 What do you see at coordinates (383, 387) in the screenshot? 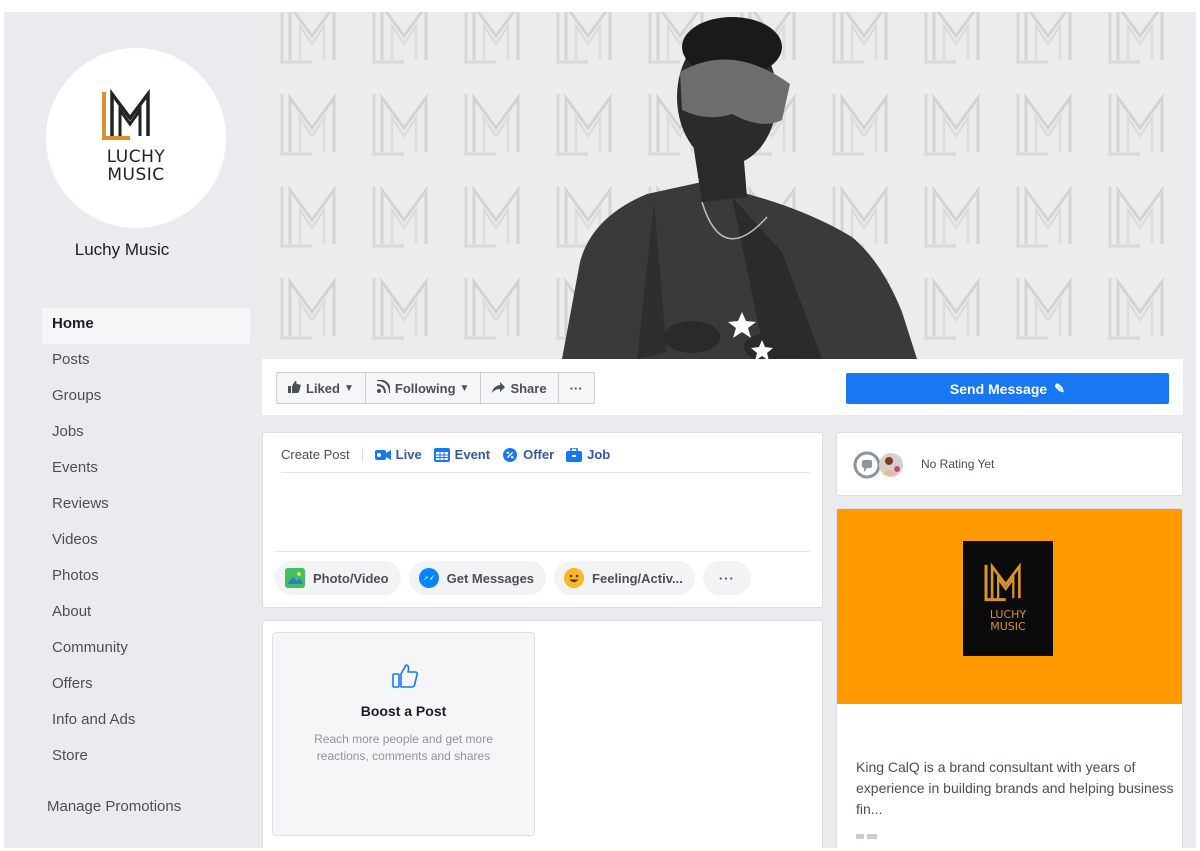
I see `rss-icon` at bounding box center [383, 387].